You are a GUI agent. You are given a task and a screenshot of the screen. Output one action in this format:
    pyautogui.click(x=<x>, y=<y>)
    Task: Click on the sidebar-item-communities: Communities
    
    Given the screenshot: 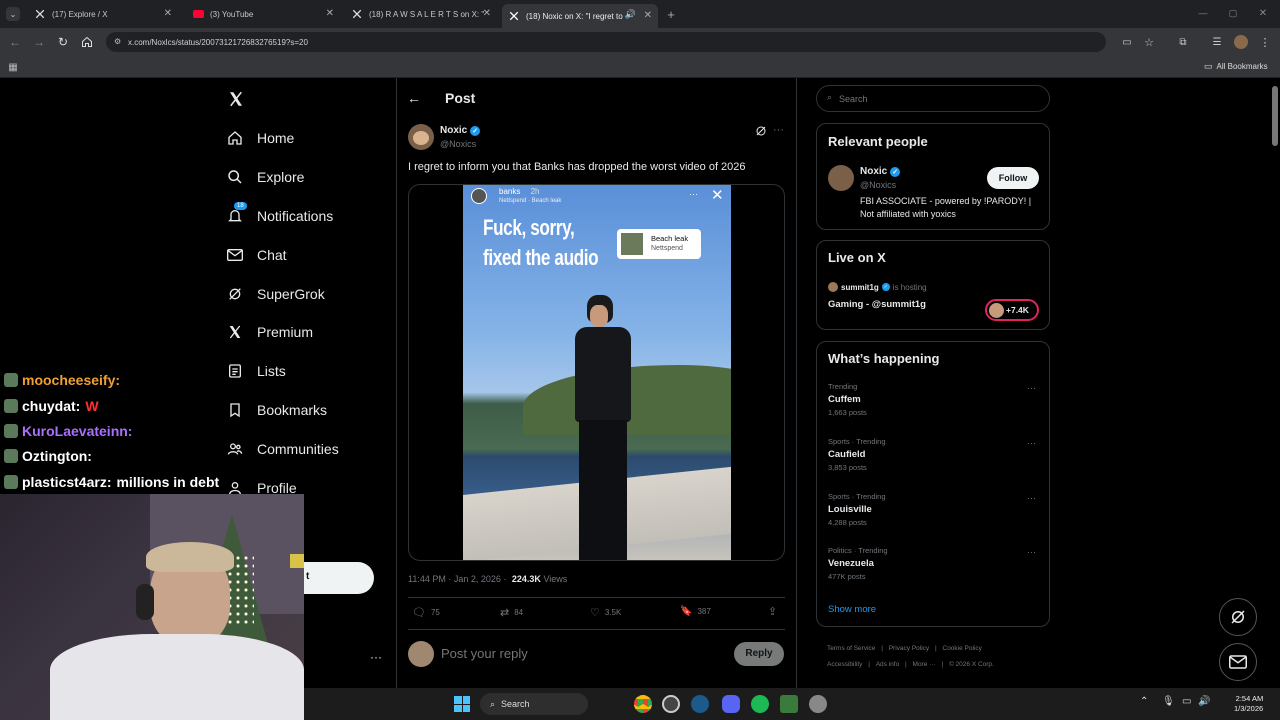 What is the action you would take?
    pyautogui.click(x=282, y=449)
    